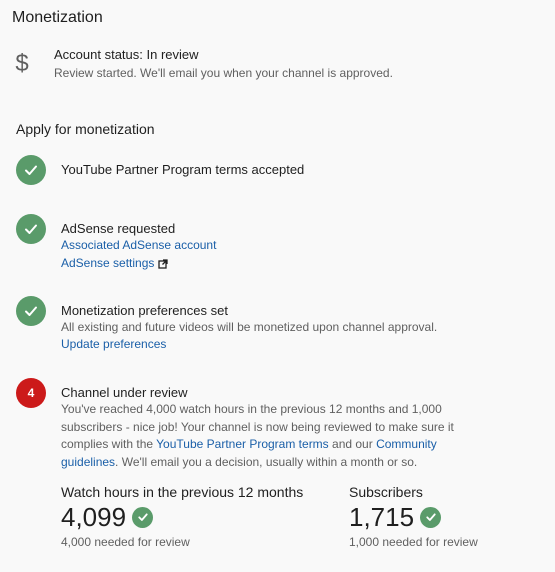 This screenshot has width=555, height=572. Describe the element at coordinates (125, 542) in the screenshot. I see `metric-note: 4,000 needed for review` at that location.